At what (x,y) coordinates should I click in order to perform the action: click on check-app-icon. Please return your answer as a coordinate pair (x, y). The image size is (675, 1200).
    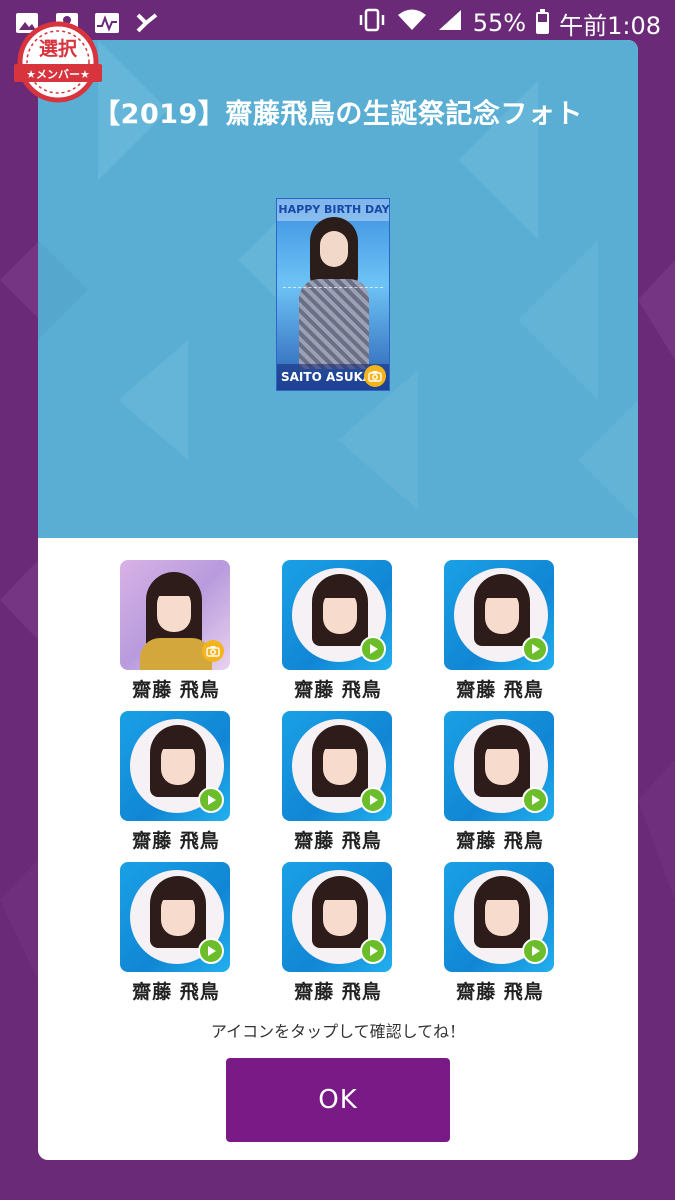
    Looking at the image, I should click on (147, 23).